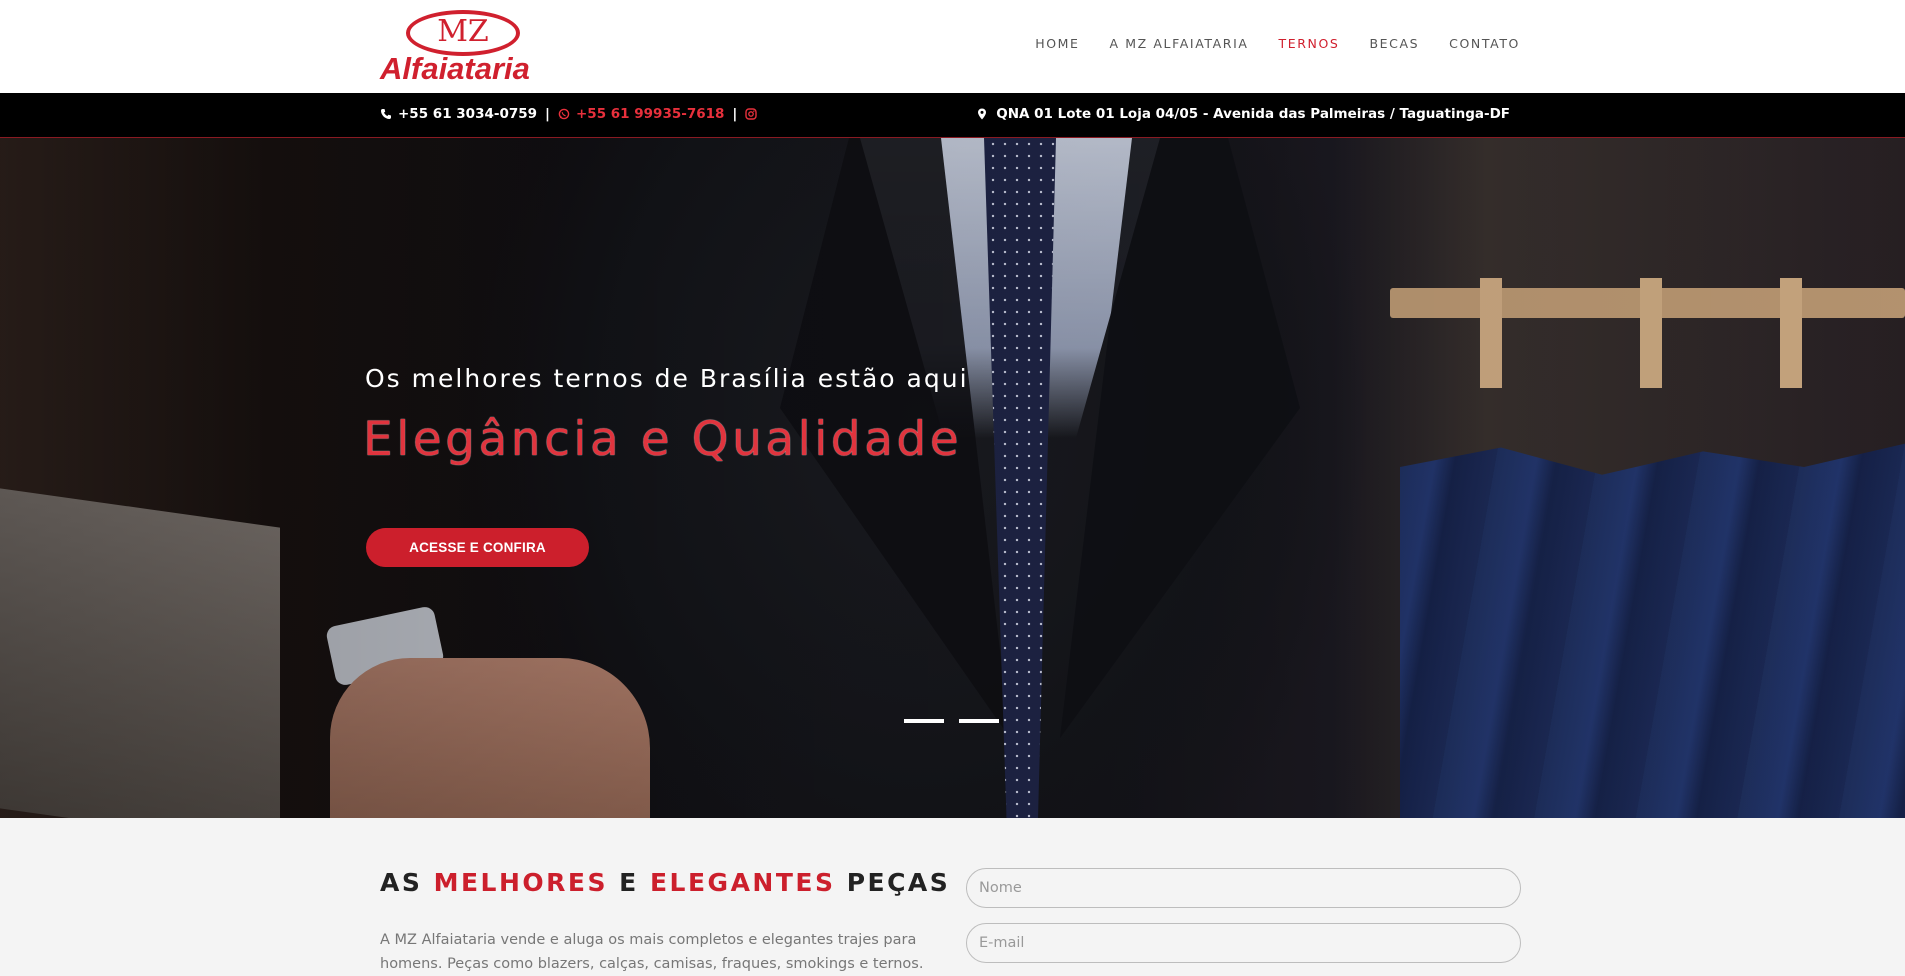  What do you see at coordinates (520, 882) in the screenshot?
I see `section-title-part: MELHORES` at bounding box center [520, 882].